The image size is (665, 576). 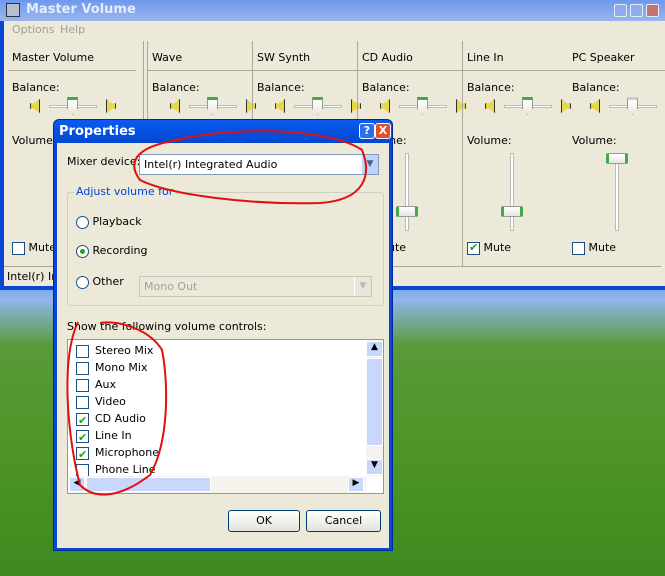 What do you see at coordinates (117, 408) in the screenshot?
I see `annotation-circle-controls` at bounding box center [117, 408].